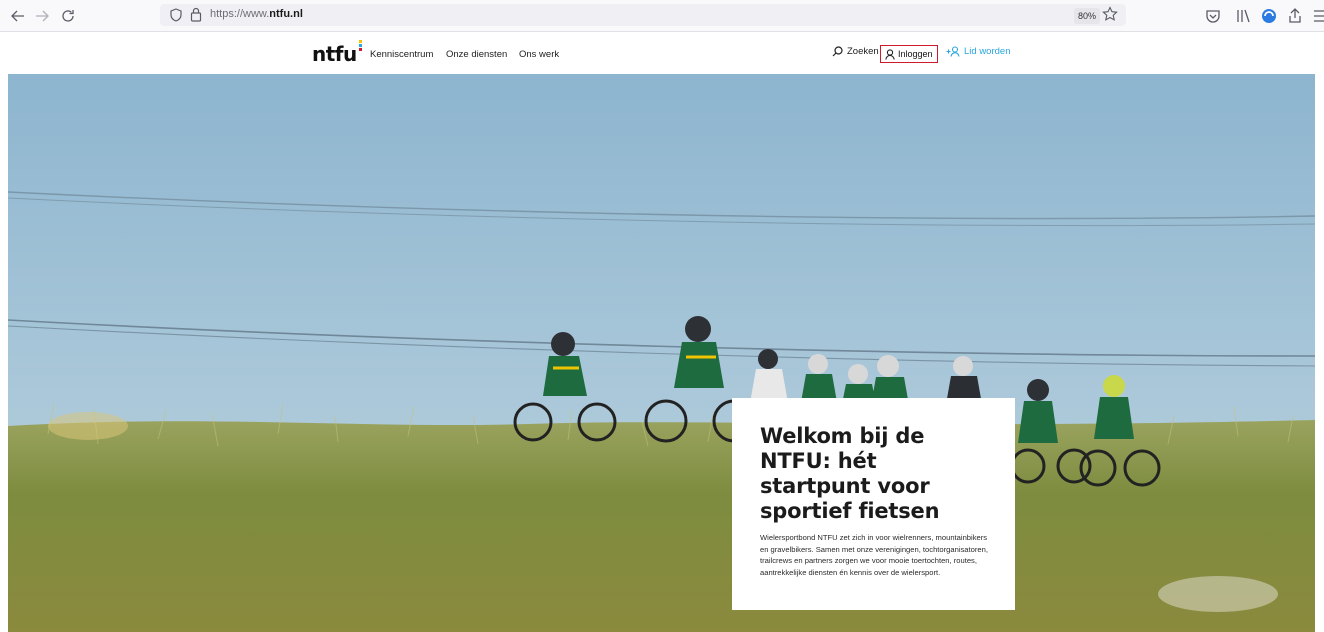  Describe the element at coordinates (890, 54) in the screenshot. I see `user-icon` at that location.